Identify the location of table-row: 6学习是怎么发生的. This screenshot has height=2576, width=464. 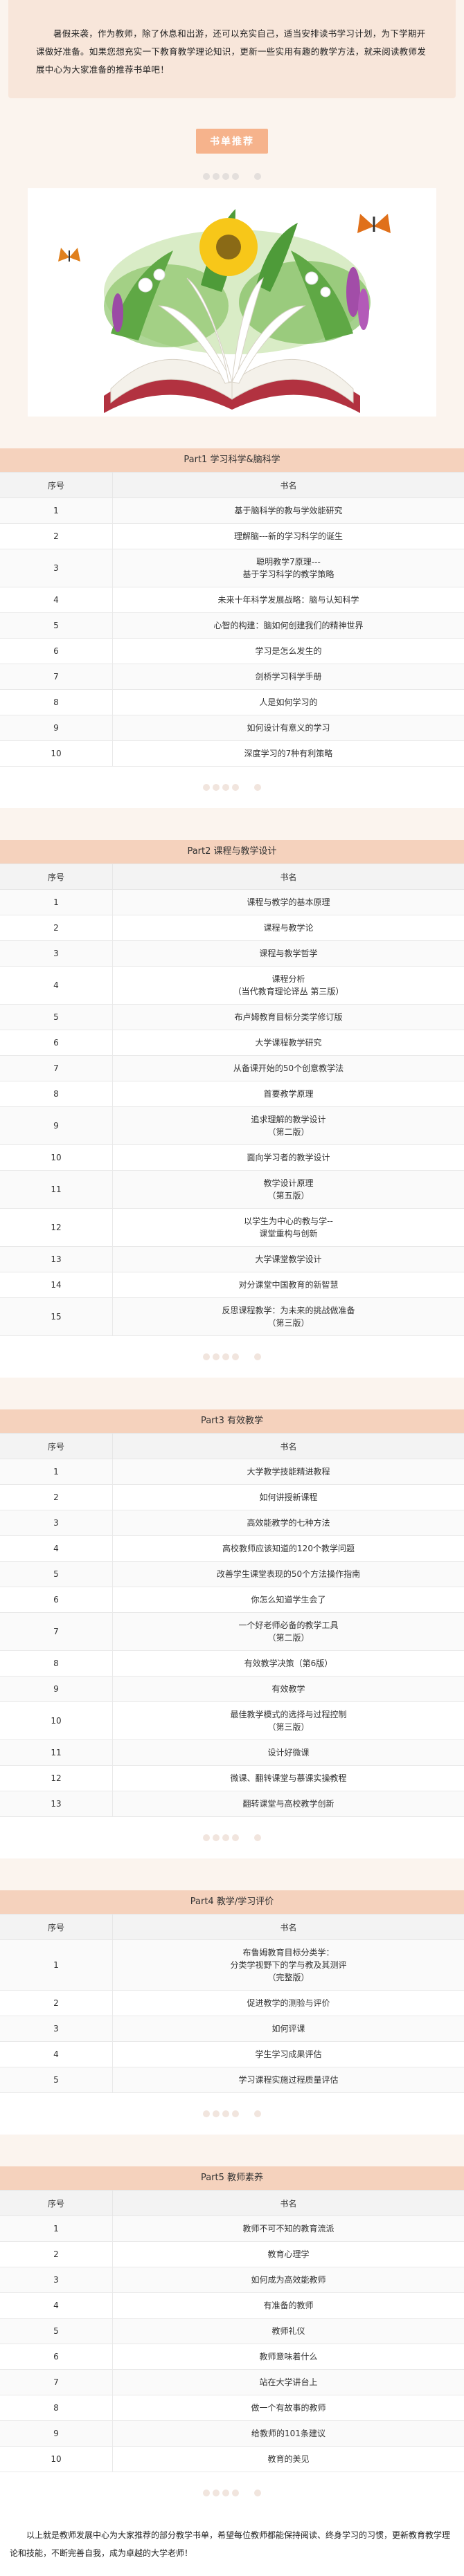
(232, 651).